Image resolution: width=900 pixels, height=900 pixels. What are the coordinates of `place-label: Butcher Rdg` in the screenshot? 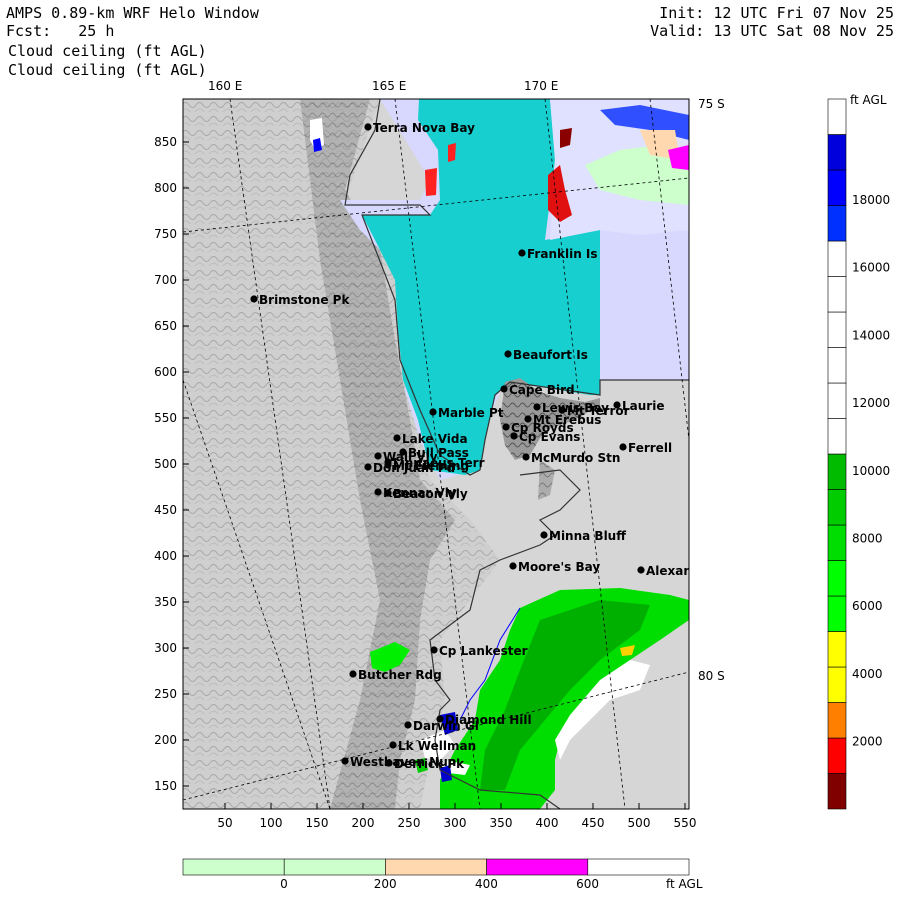 It's located at (400, 675).